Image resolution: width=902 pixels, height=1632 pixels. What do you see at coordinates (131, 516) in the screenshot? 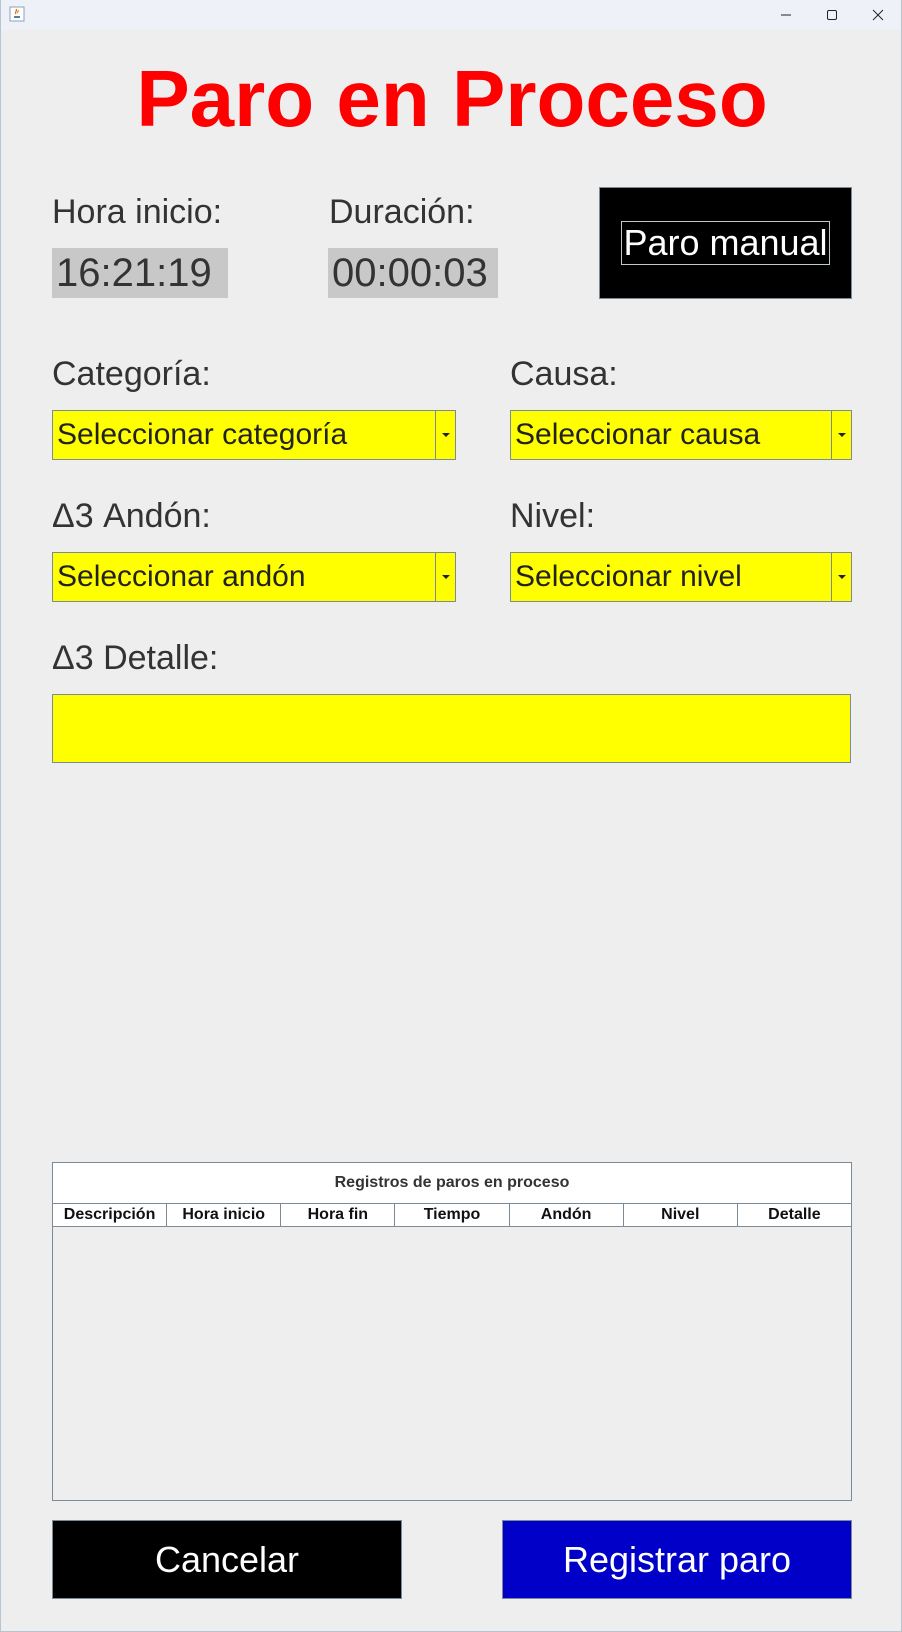
I see `andon-label: Δ3 Andón:` at bounding box center [131, 516].